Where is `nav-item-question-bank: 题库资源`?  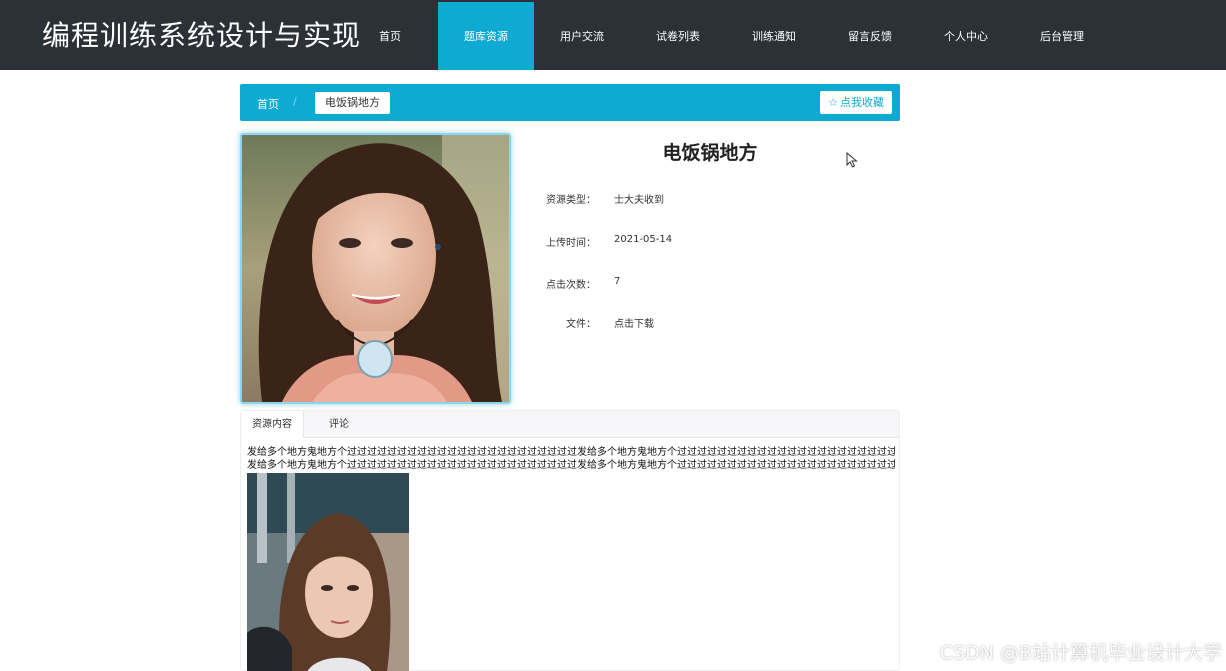
nav-item-question-bank: 题库资源 is located at coordinates (486, 36).